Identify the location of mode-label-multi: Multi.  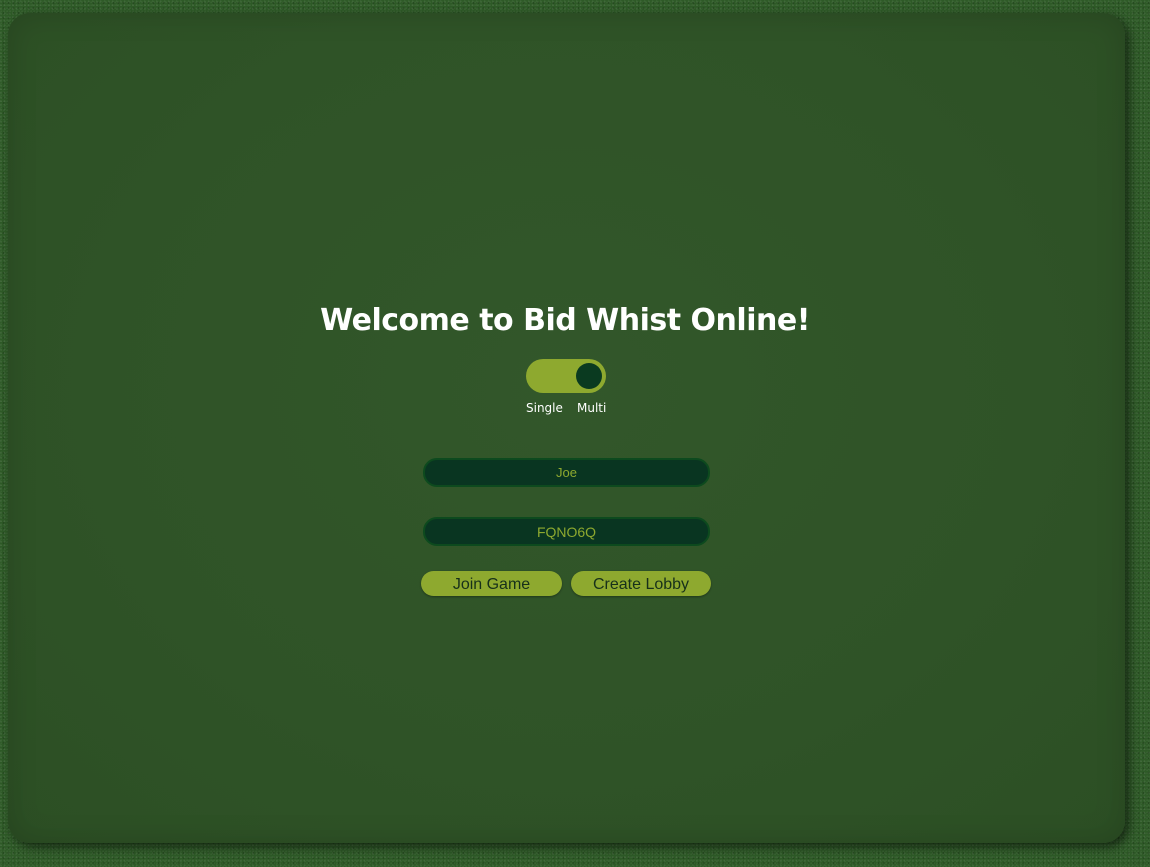
(592, 408).